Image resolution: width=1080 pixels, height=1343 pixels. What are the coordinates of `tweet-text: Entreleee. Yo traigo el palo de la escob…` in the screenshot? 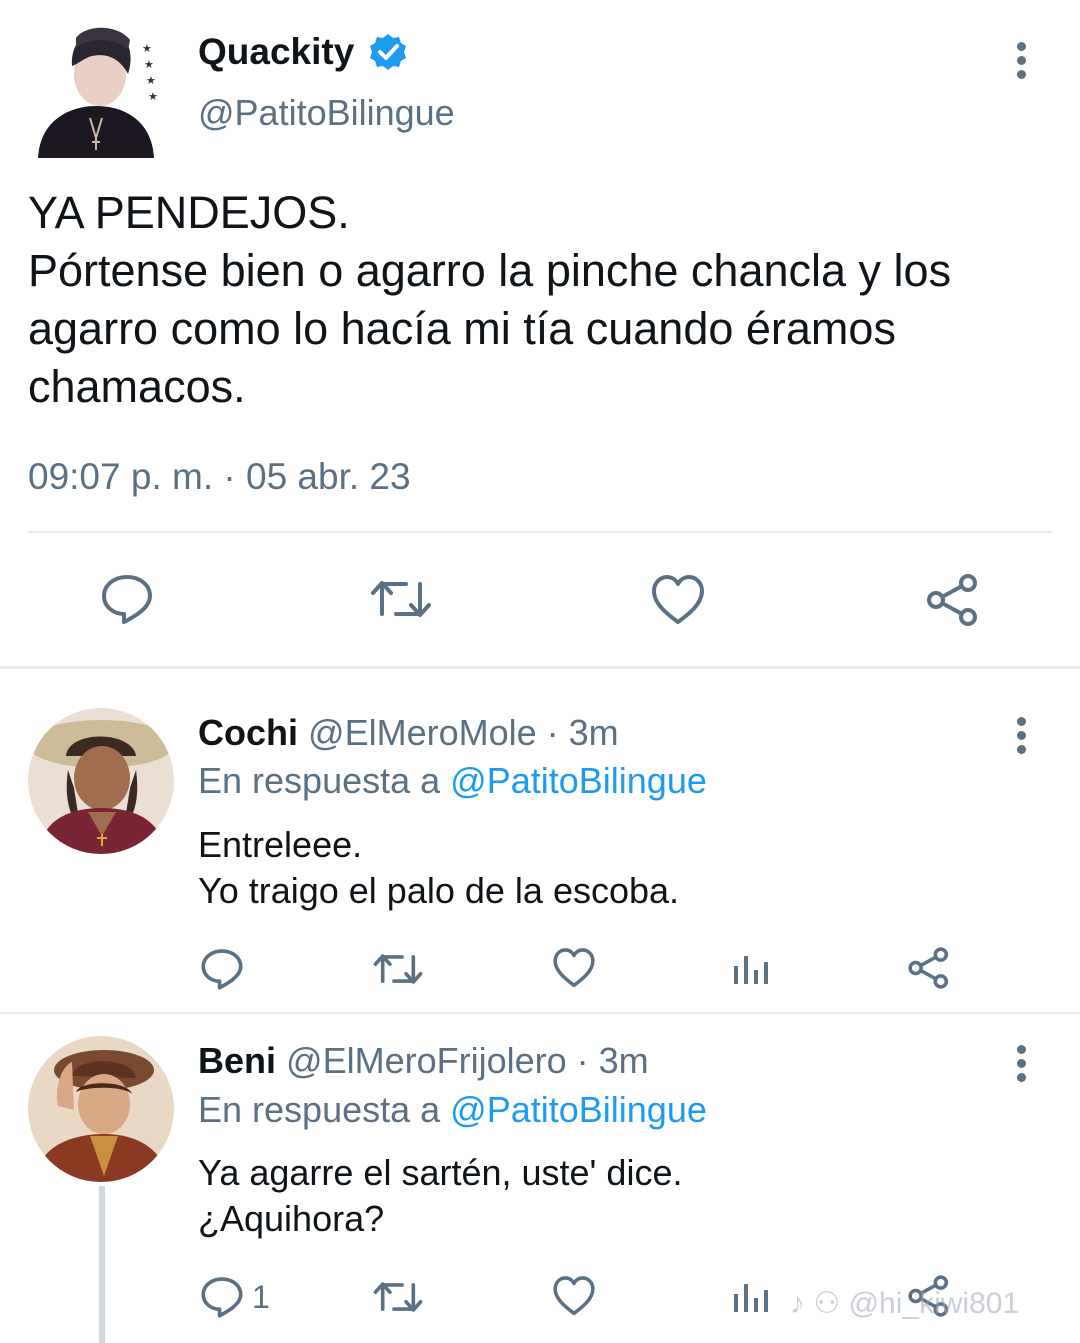 It's located at (438, 868).